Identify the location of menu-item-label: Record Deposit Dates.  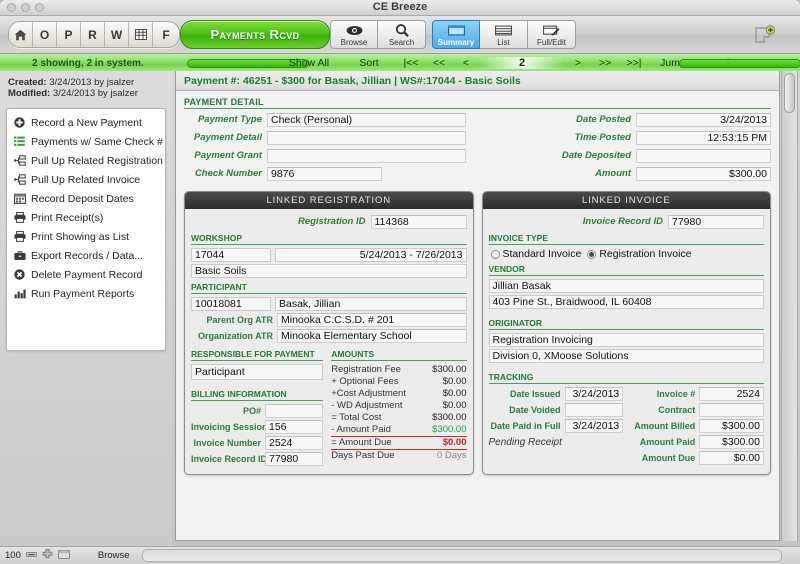
(82, 198).